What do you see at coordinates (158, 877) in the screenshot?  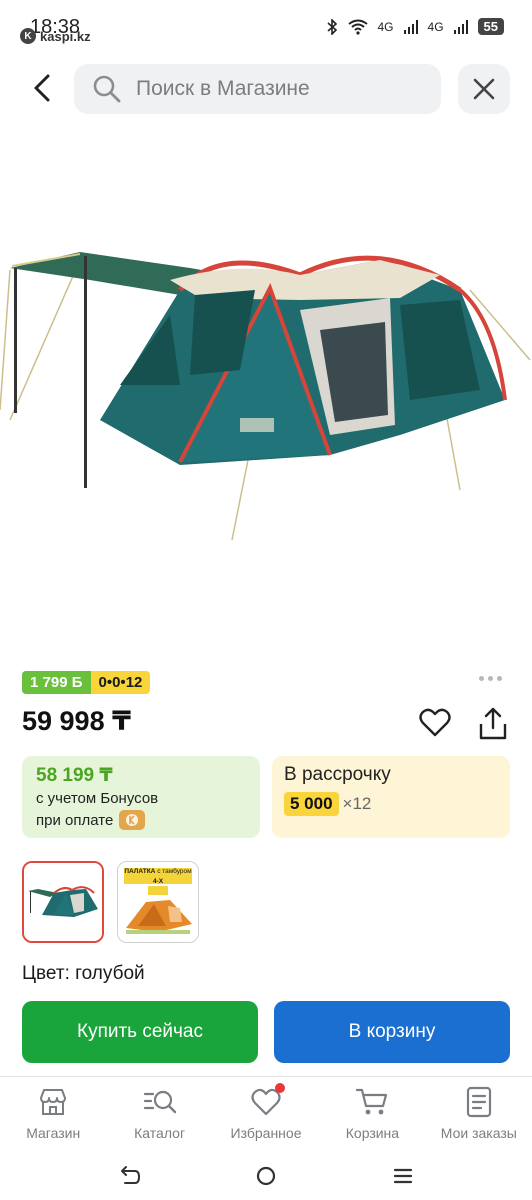 I see `thumbnail-2-text: ПАЛАТКА с тамбуром 4-Х` at bounding box center [158, 877].